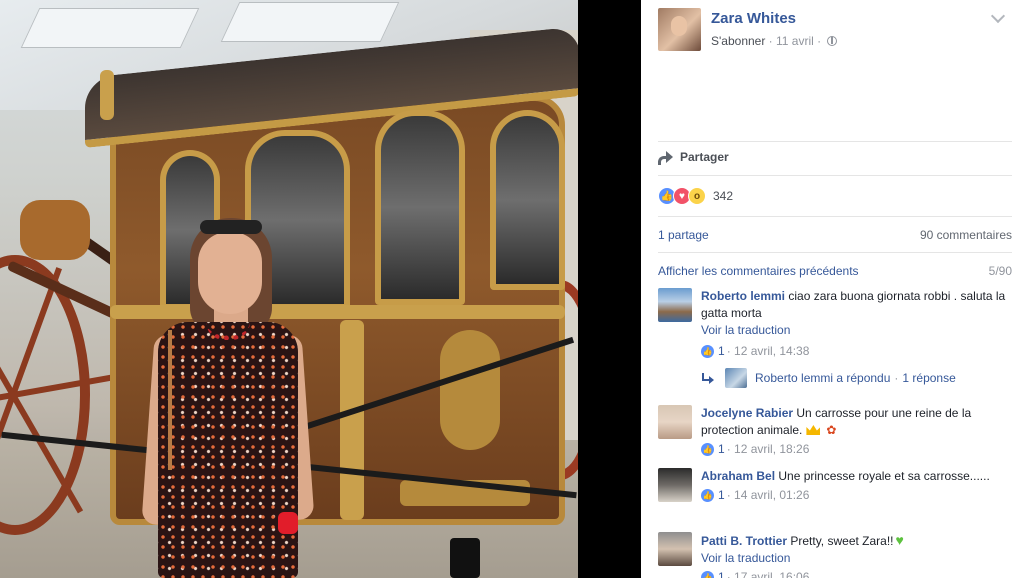  What do you see at coordinates (707, 378) in the screenshot?
I see `reply-arrow-icon` at bounding box center [707, 378].